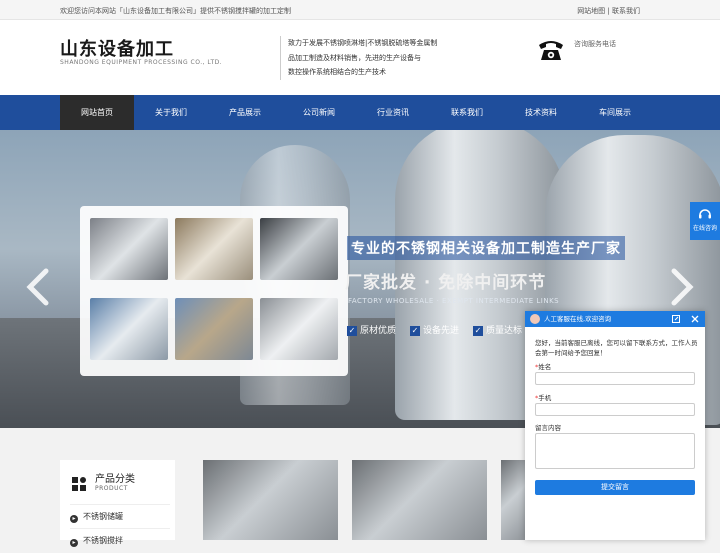 This screenshot has height=553, width=720. Describe the element at coordinates (115, 479) in the screenshot. I see `category-title: 产品分类` at that location.